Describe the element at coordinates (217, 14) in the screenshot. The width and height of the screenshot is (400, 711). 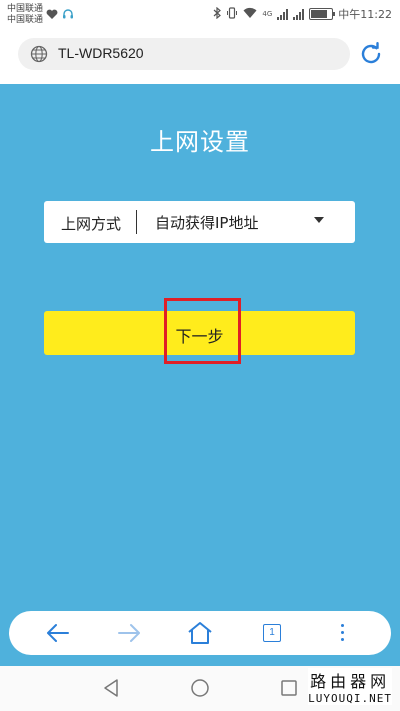
I see `bluetooth-icon` at that location.